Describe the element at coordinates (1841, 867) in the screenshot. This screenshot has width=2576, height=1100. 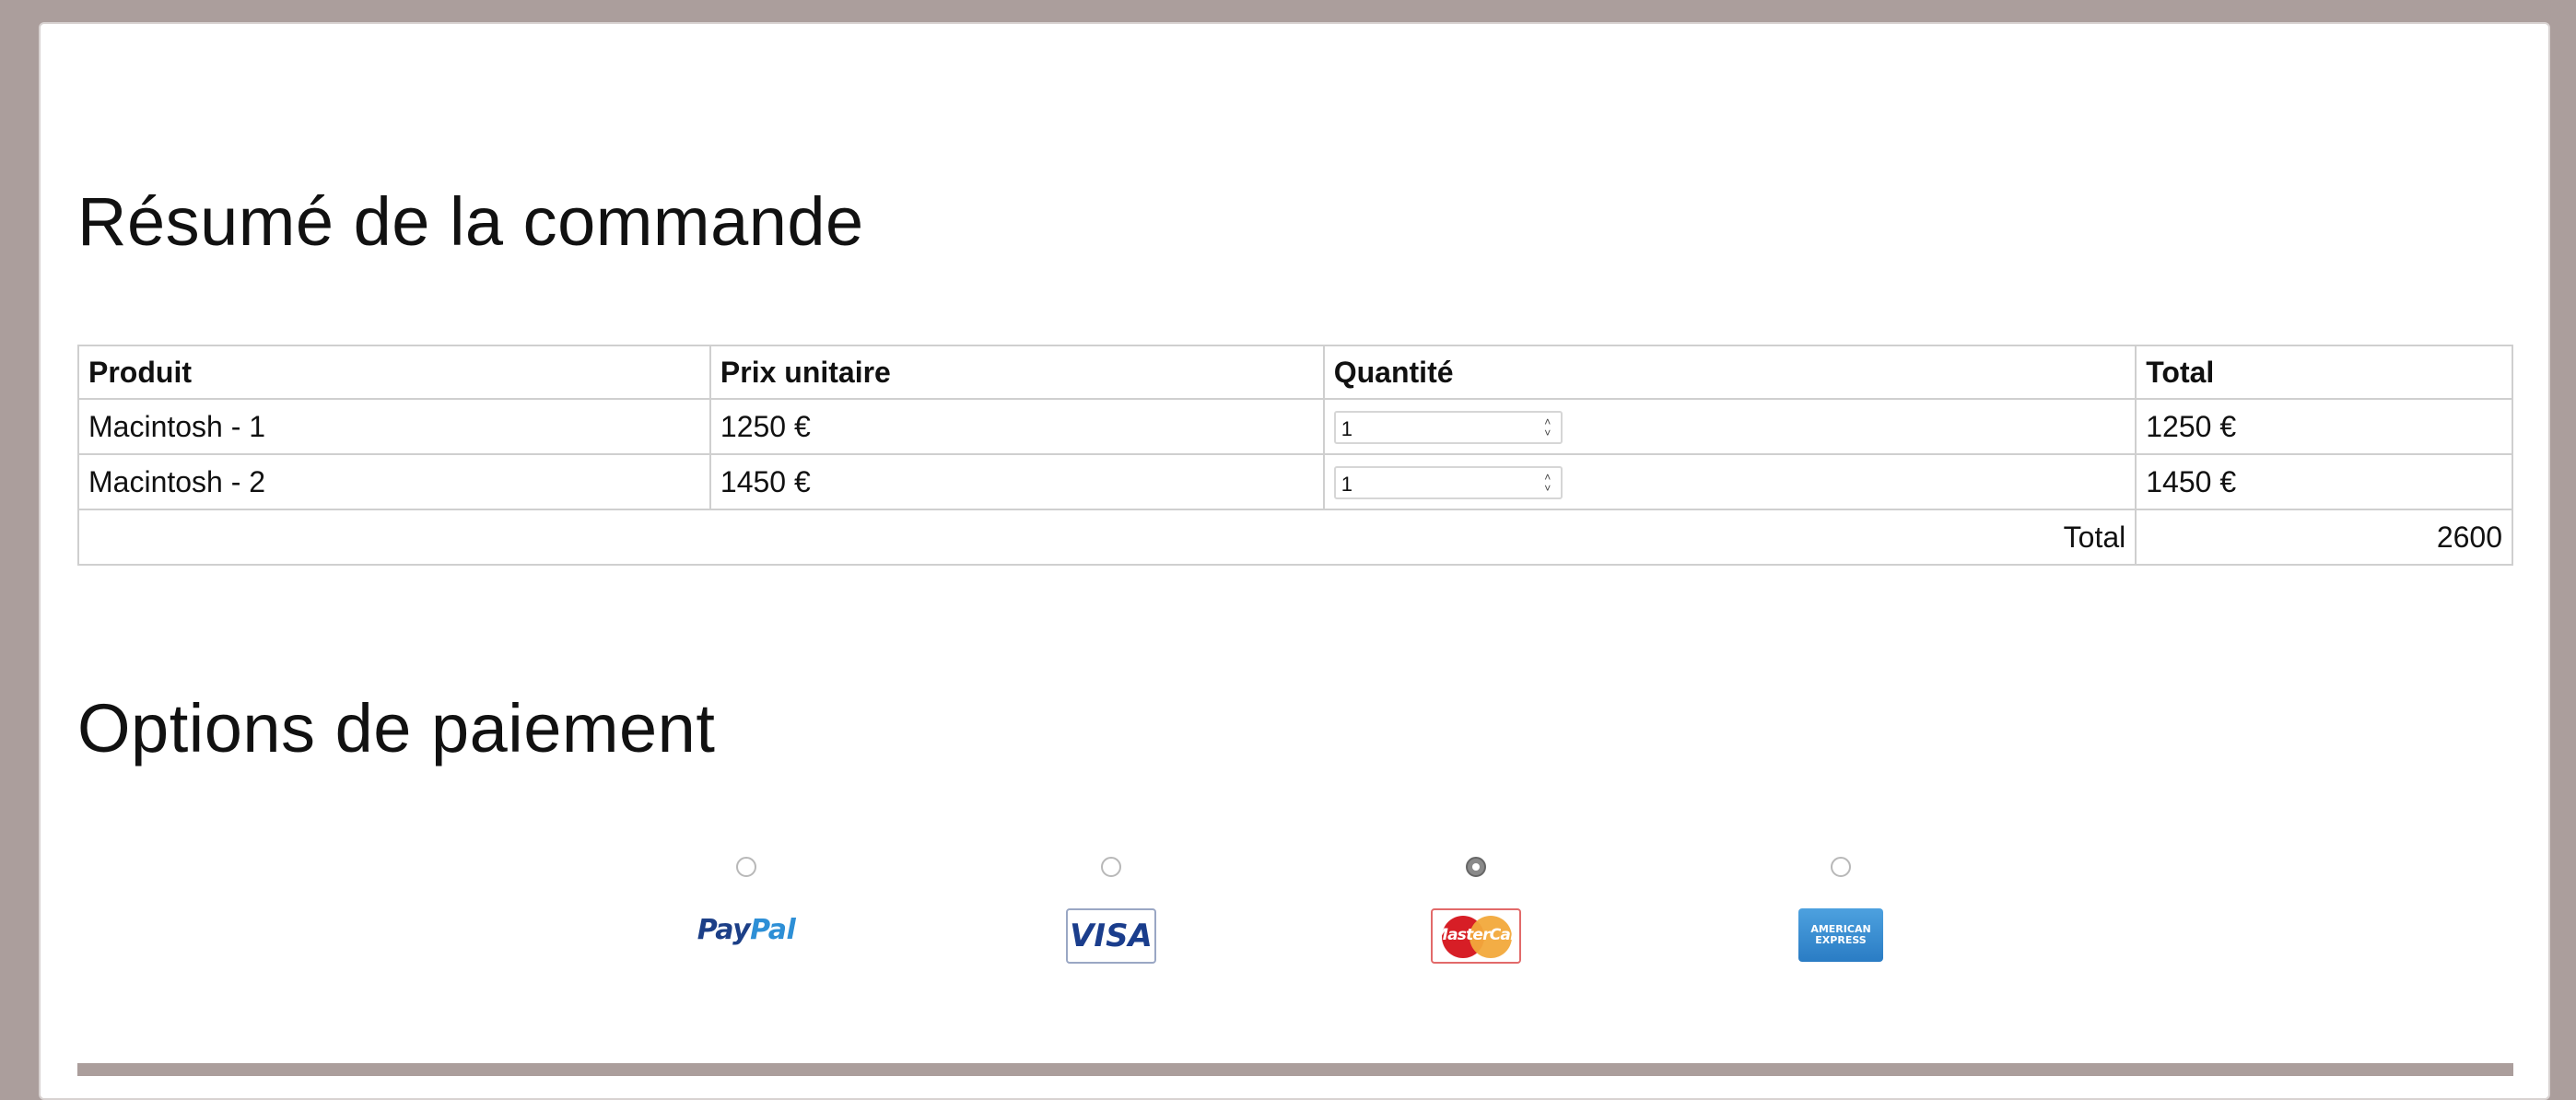
I see `amex-radio` at that location.